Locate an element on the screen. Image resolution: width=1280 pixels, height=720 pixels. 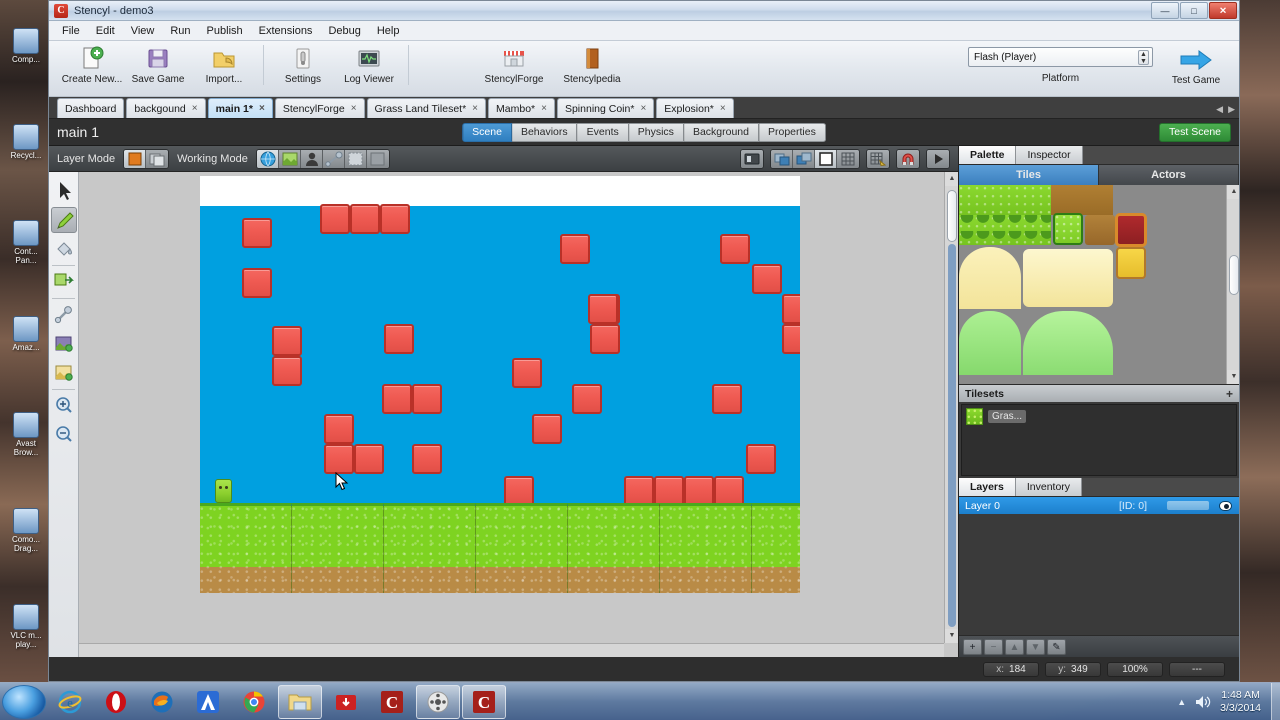
play-icon is located at coordinates (938, 158).